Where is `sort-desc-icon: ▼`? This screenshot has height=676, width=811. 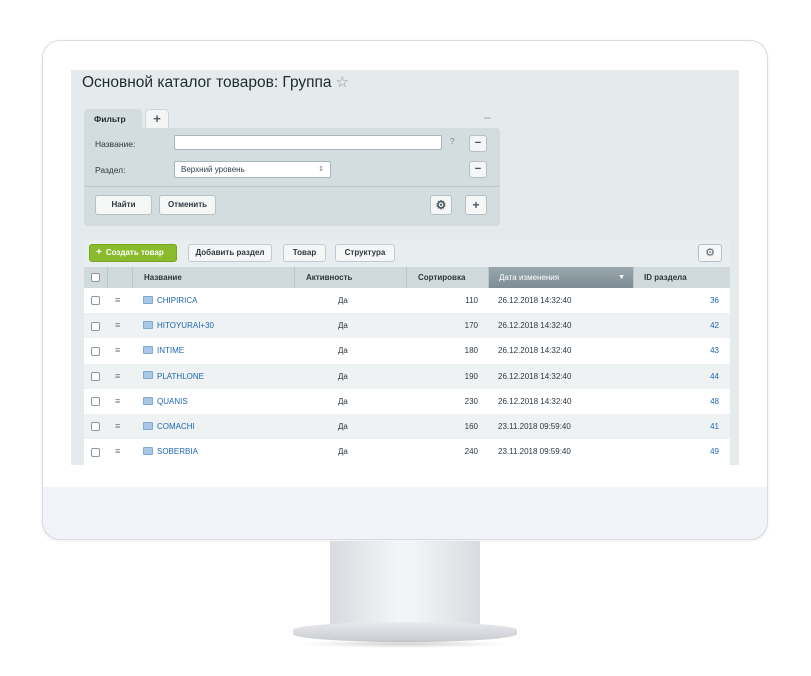 sort-desc-icon: ▼ is located at coordinates (621, 277).